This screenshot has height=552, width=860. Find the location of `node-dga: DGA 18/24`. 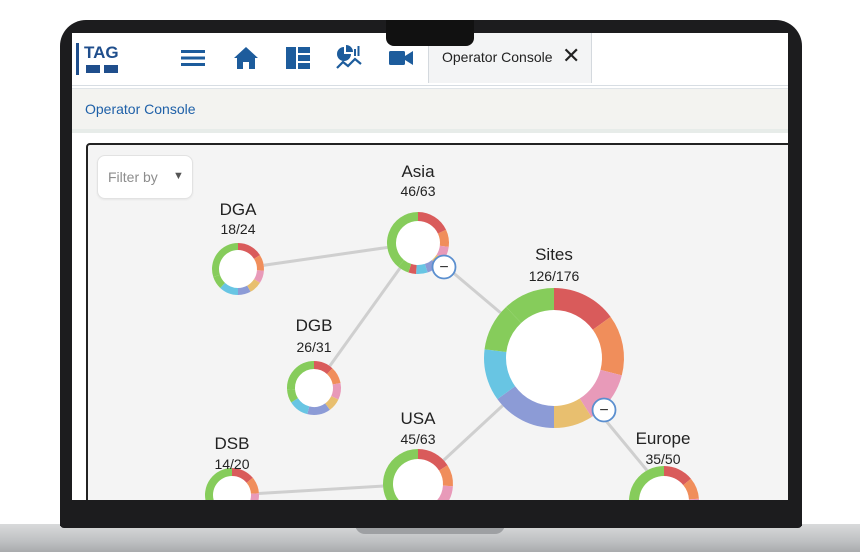

node-dga: DGA 18/24 is located at coordinates (238, 247).